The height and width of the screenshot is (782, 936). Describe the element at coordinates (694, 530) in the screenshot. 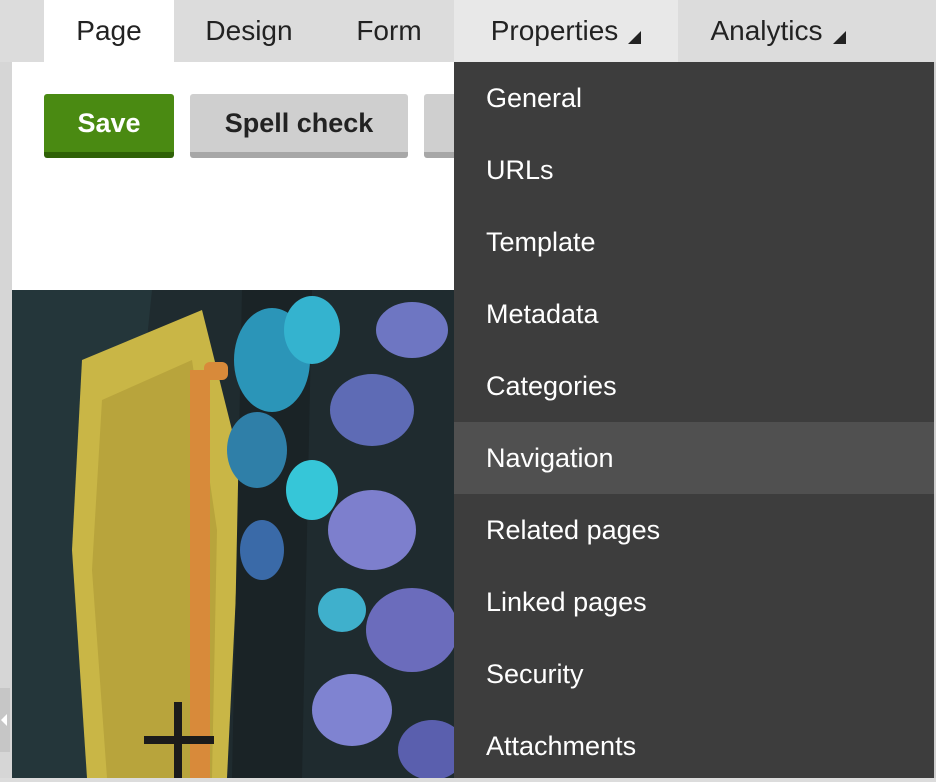

I see `menu-item-related-pages: Related pages` at that location.